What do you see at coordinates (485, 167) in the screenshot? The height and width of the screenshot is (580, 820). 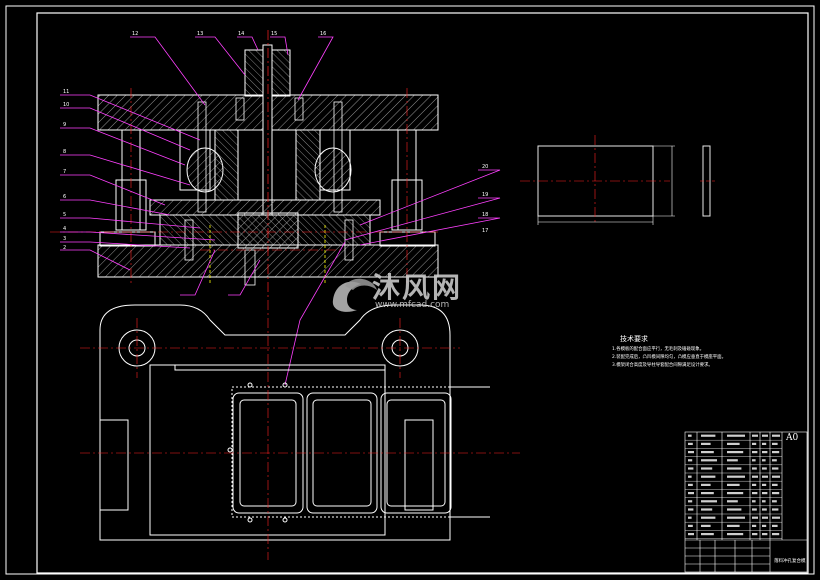 I see `callout-right-0: 20` at bounding box center [485, 167].